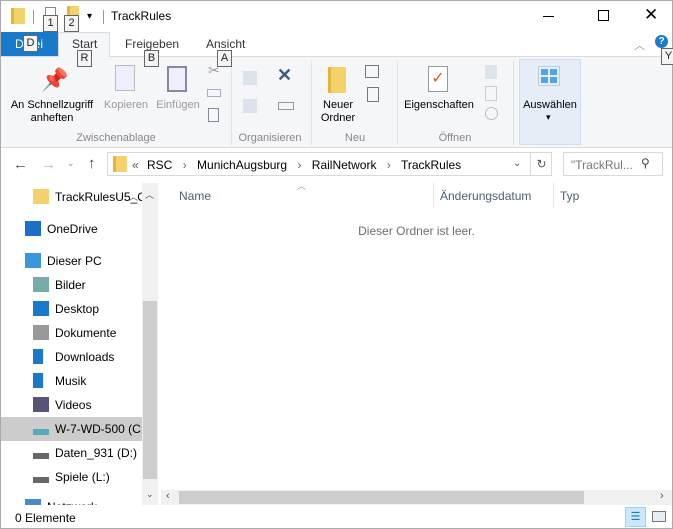 The image size is (673, 529). What do you see at coordinates (178, 105) in the screenshot?
I see `paste-button: Einfügen` at bounding box center [178, 105].